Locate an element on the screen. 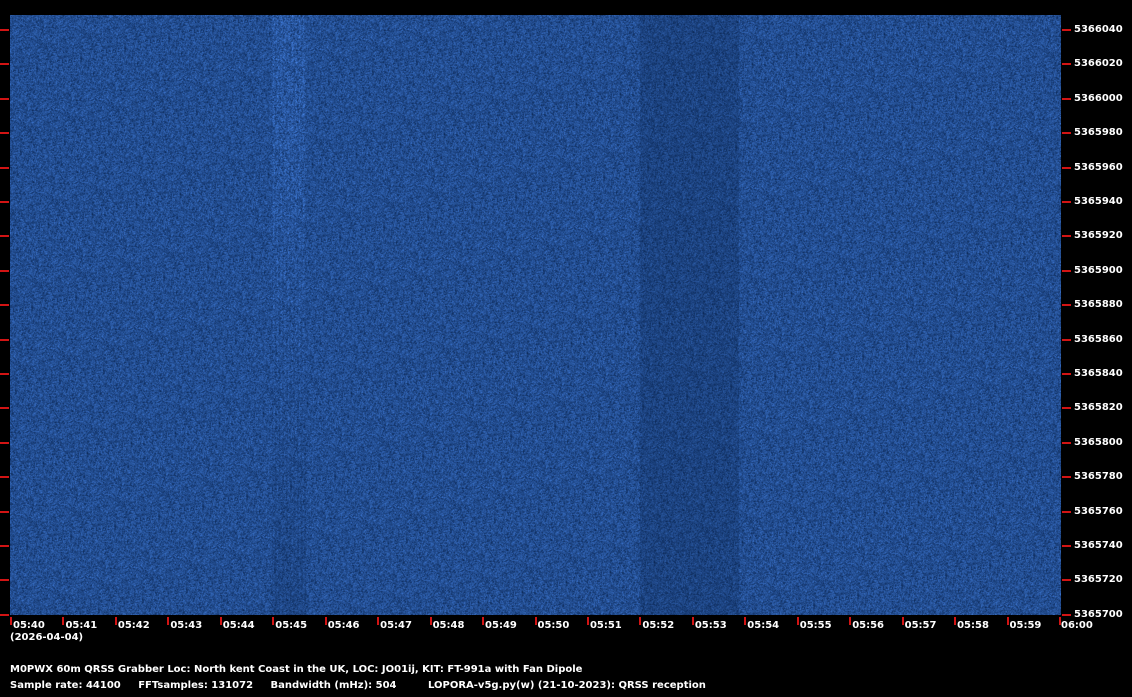  time-label: 05:48 is located at coordinates (448, 625).